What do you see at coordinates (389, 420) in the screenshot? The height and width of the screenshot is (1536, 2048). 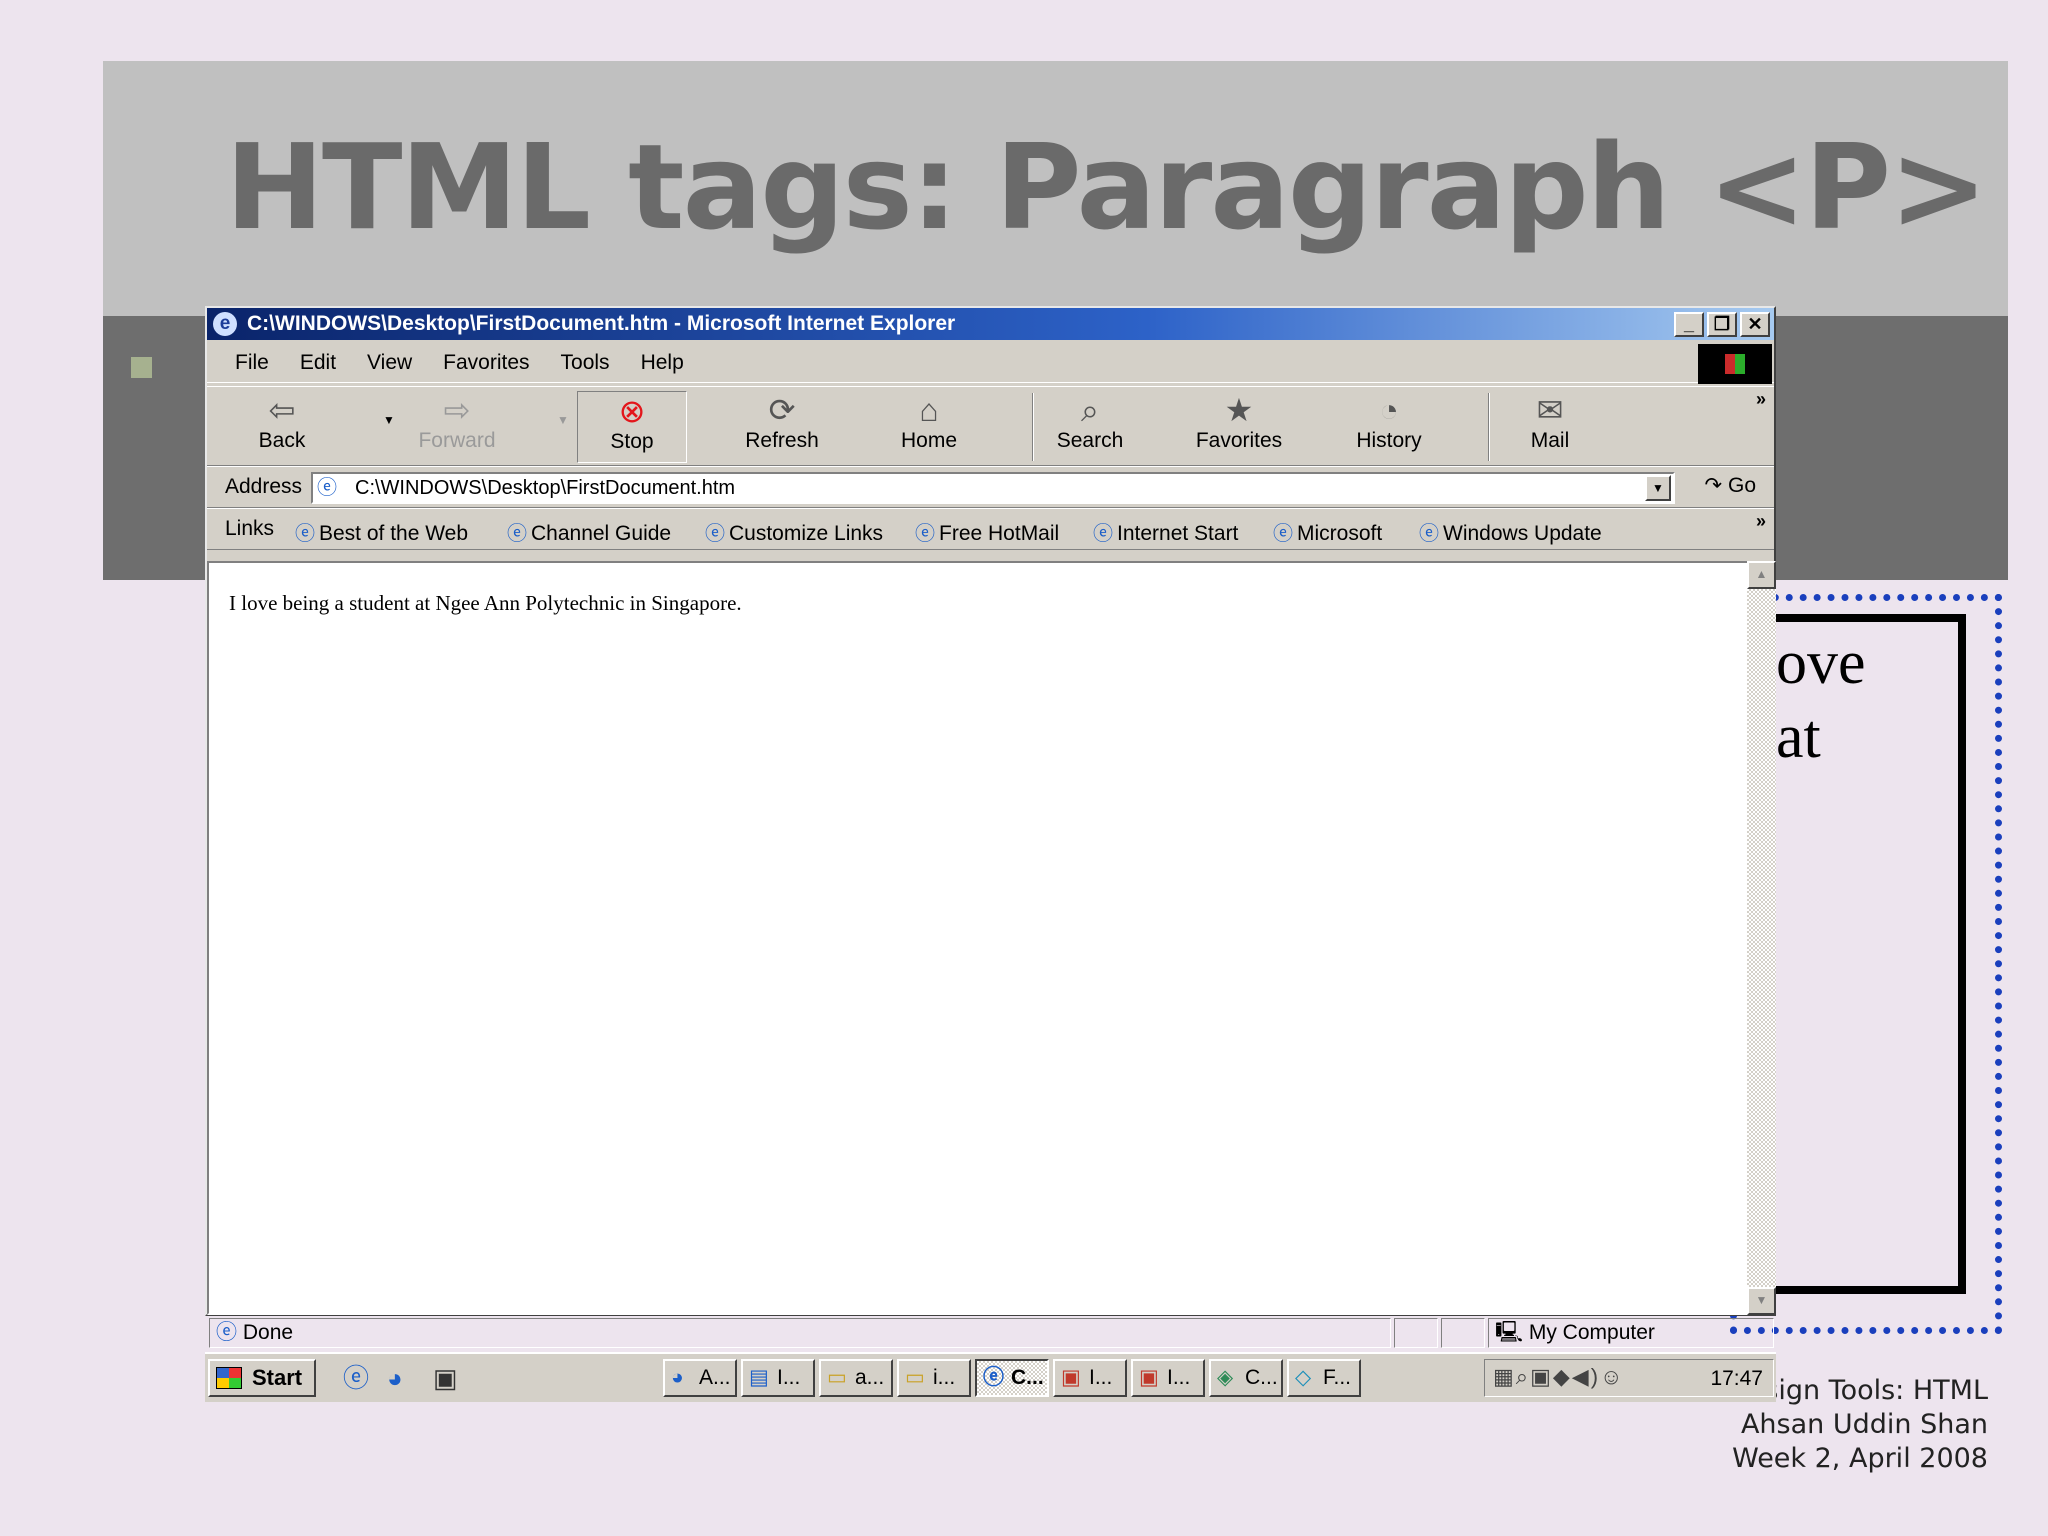 I see `back-dropdown-icon: ▼` at bounding box center [389, 420].